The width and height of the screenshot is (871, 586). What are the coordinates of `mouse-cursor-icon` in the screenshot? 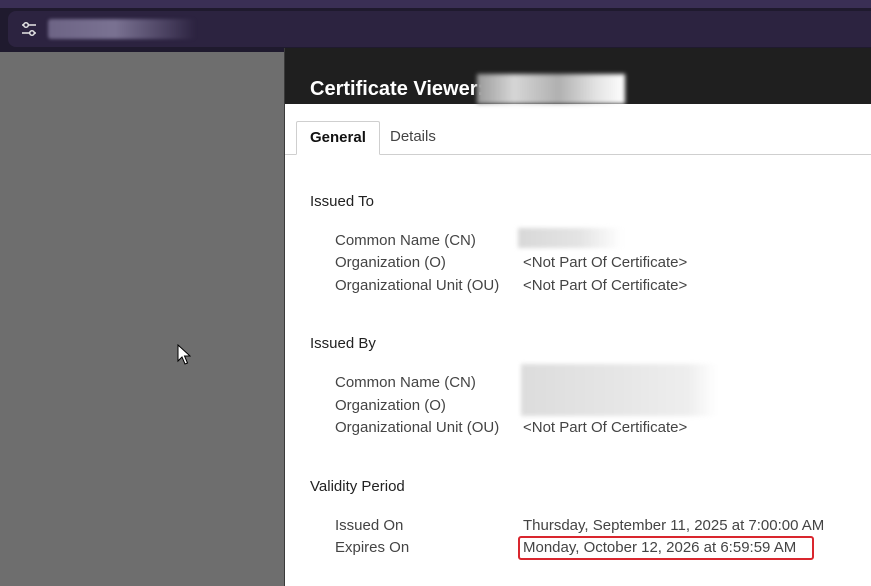 It's located at (184, 354).